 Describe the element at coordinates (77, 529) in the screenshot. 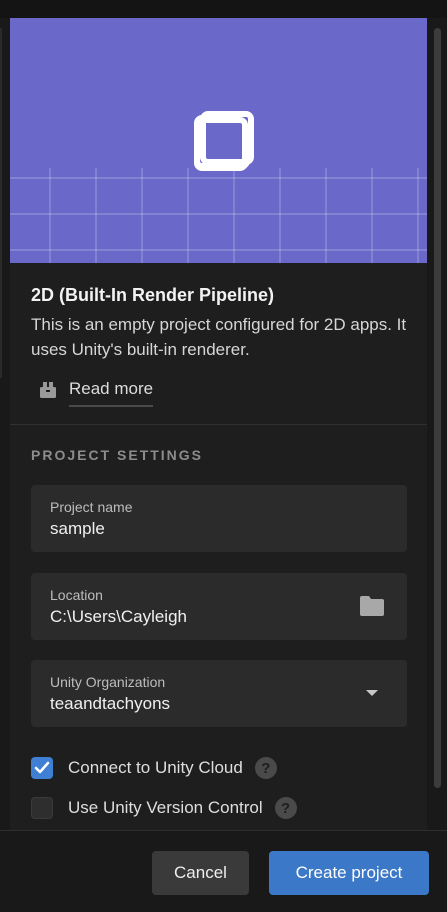

I see `project-name-input: sample` at that location.